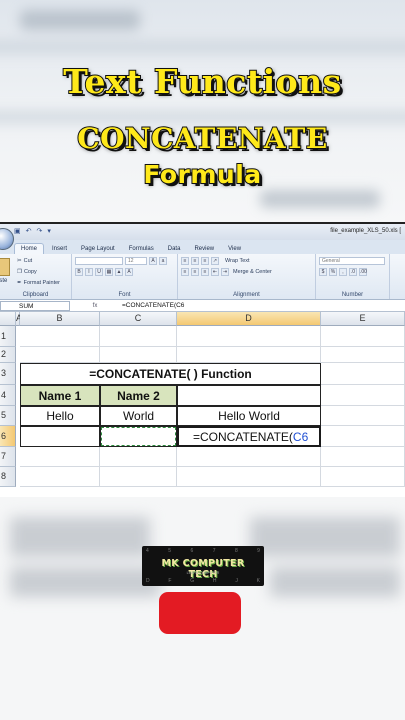  I want to click on row-header-7: 7, so click(8, 457).